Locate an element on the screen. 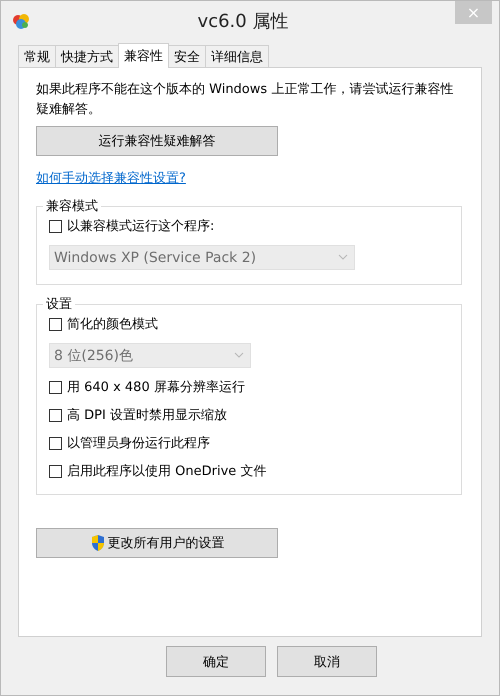  tab: 详细信息 is located at coordinates (237, 56).